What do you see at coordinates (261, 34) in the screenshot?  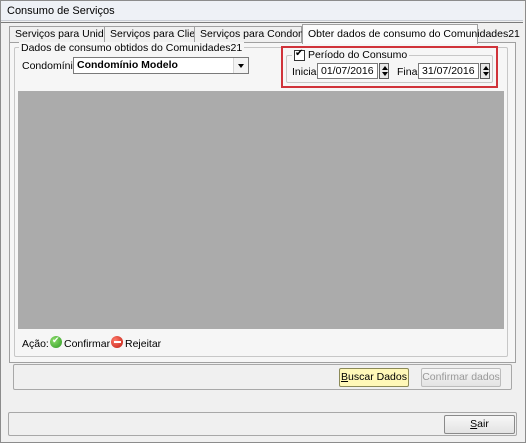 I see `tab-servicos-condominios: Serviços para Condomínios` at bounding box center [261, 34].